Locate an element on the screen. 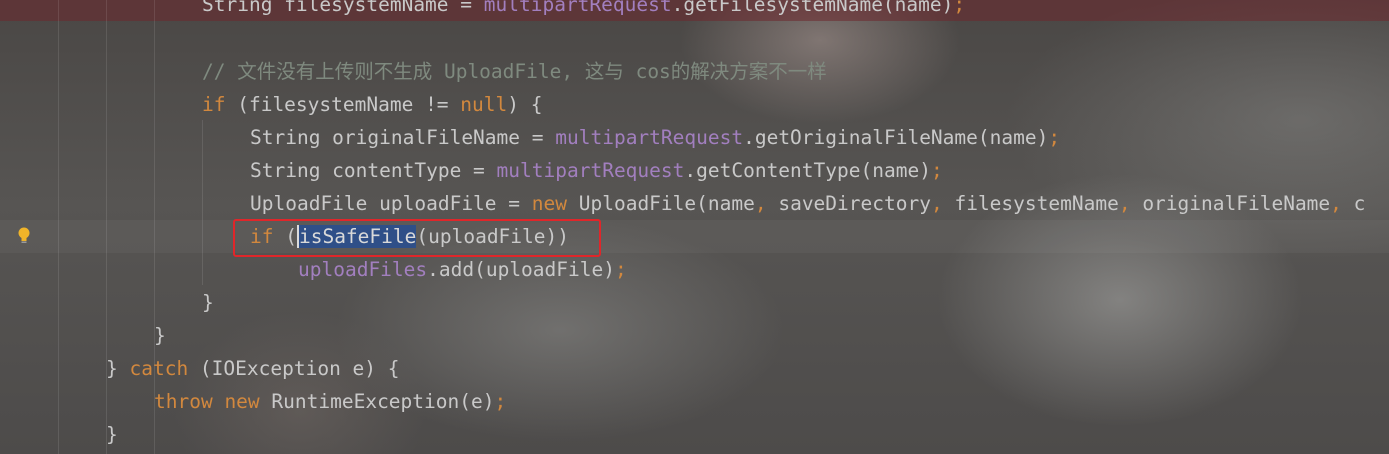 The height and width of the screenshot is (454, 1389). code-token: uploadFiles is located at coordinates (363, 269).